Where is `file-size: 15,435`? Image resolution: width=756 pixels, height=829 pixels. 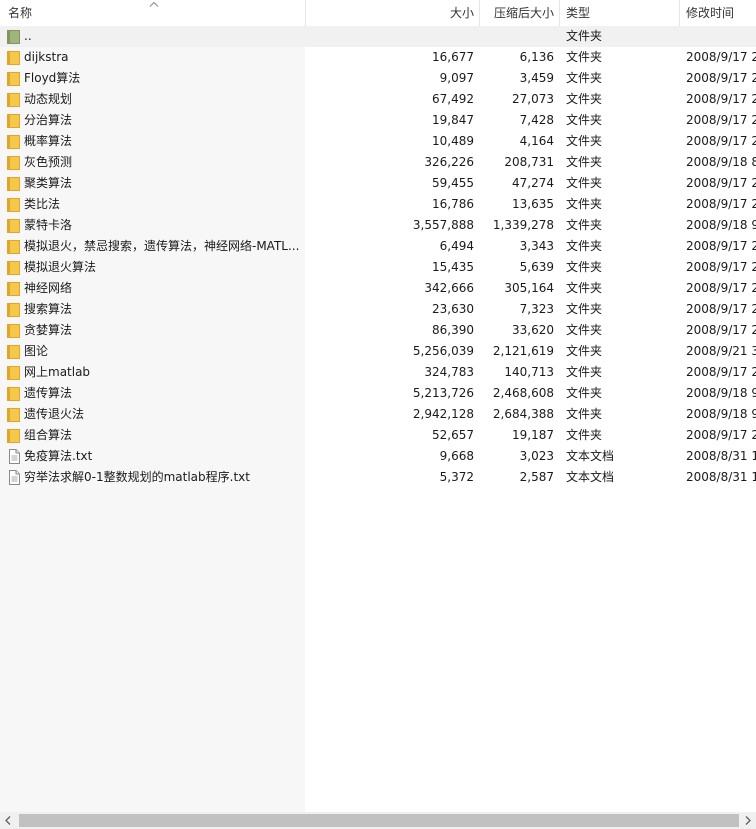 file-size: 15,435 is located at coordinates (453, 267).